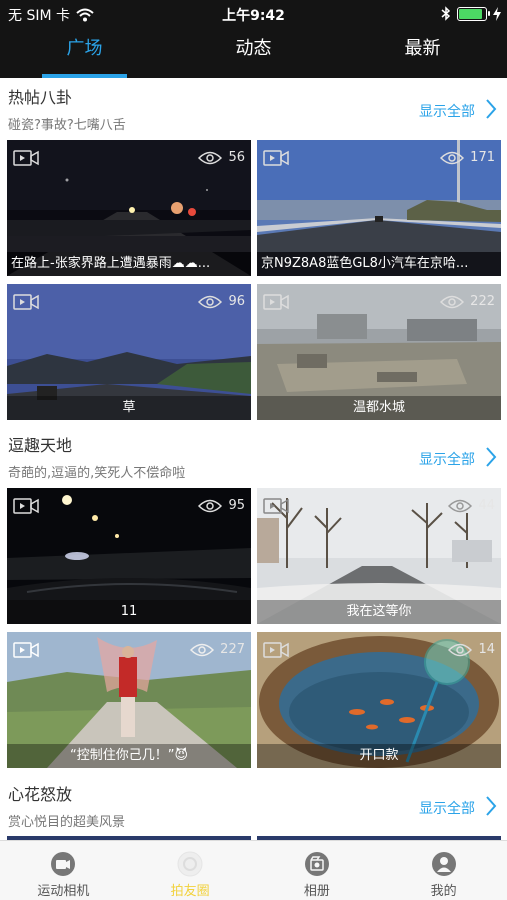  Describe the element at coordinates (379, 700) in the screenshot. I see `video-tile: 14 开口款` at that location.